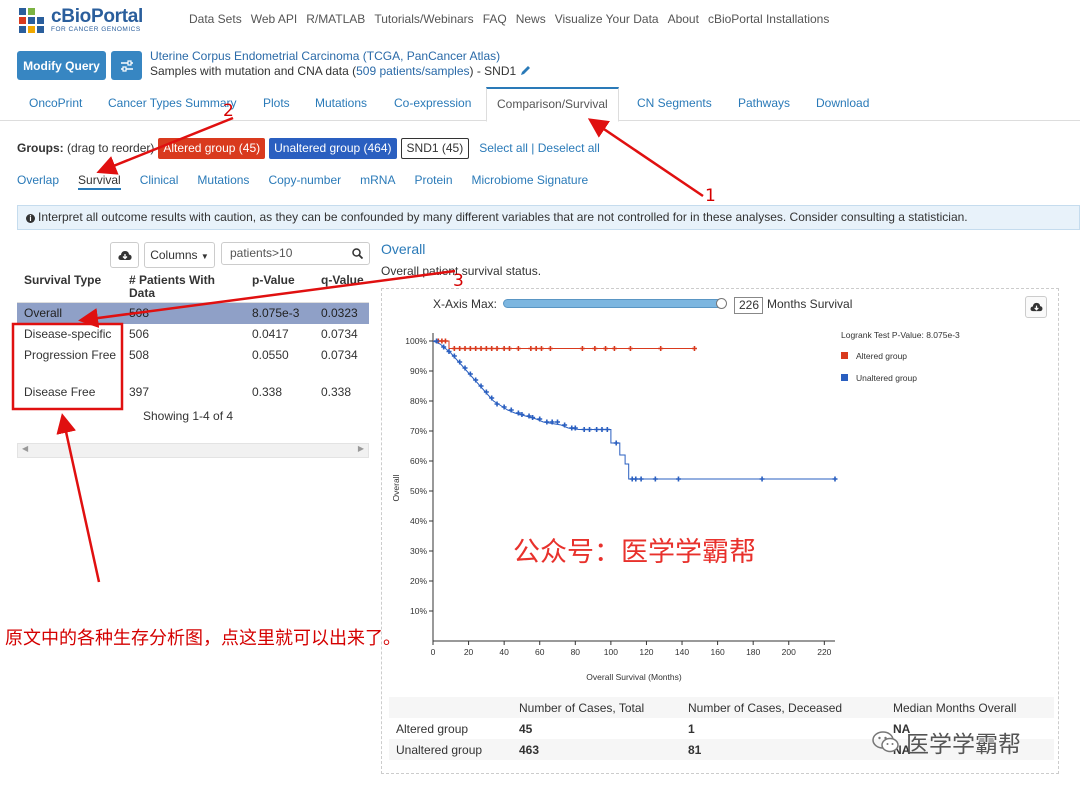  Describe the element at coordinates (495, 19) in the screenshot. I see `nav-faq: FAQ` at that location.